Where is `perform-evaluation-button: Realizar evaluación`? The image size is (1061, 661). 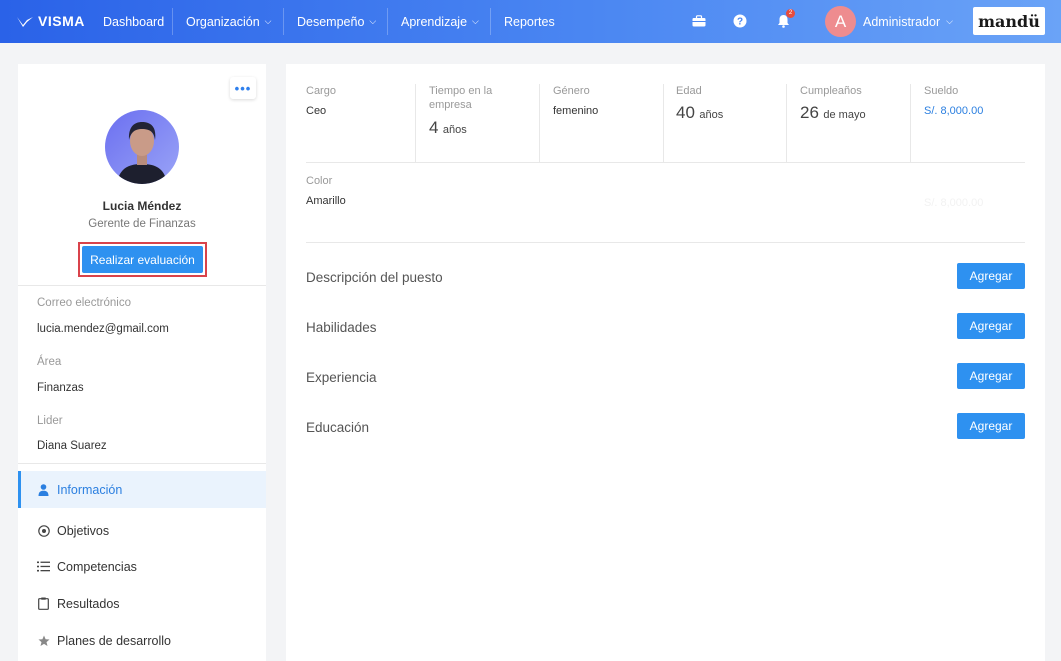
perform-evaluation-button: Realizar evaluación is located at coordinates (142, 259).